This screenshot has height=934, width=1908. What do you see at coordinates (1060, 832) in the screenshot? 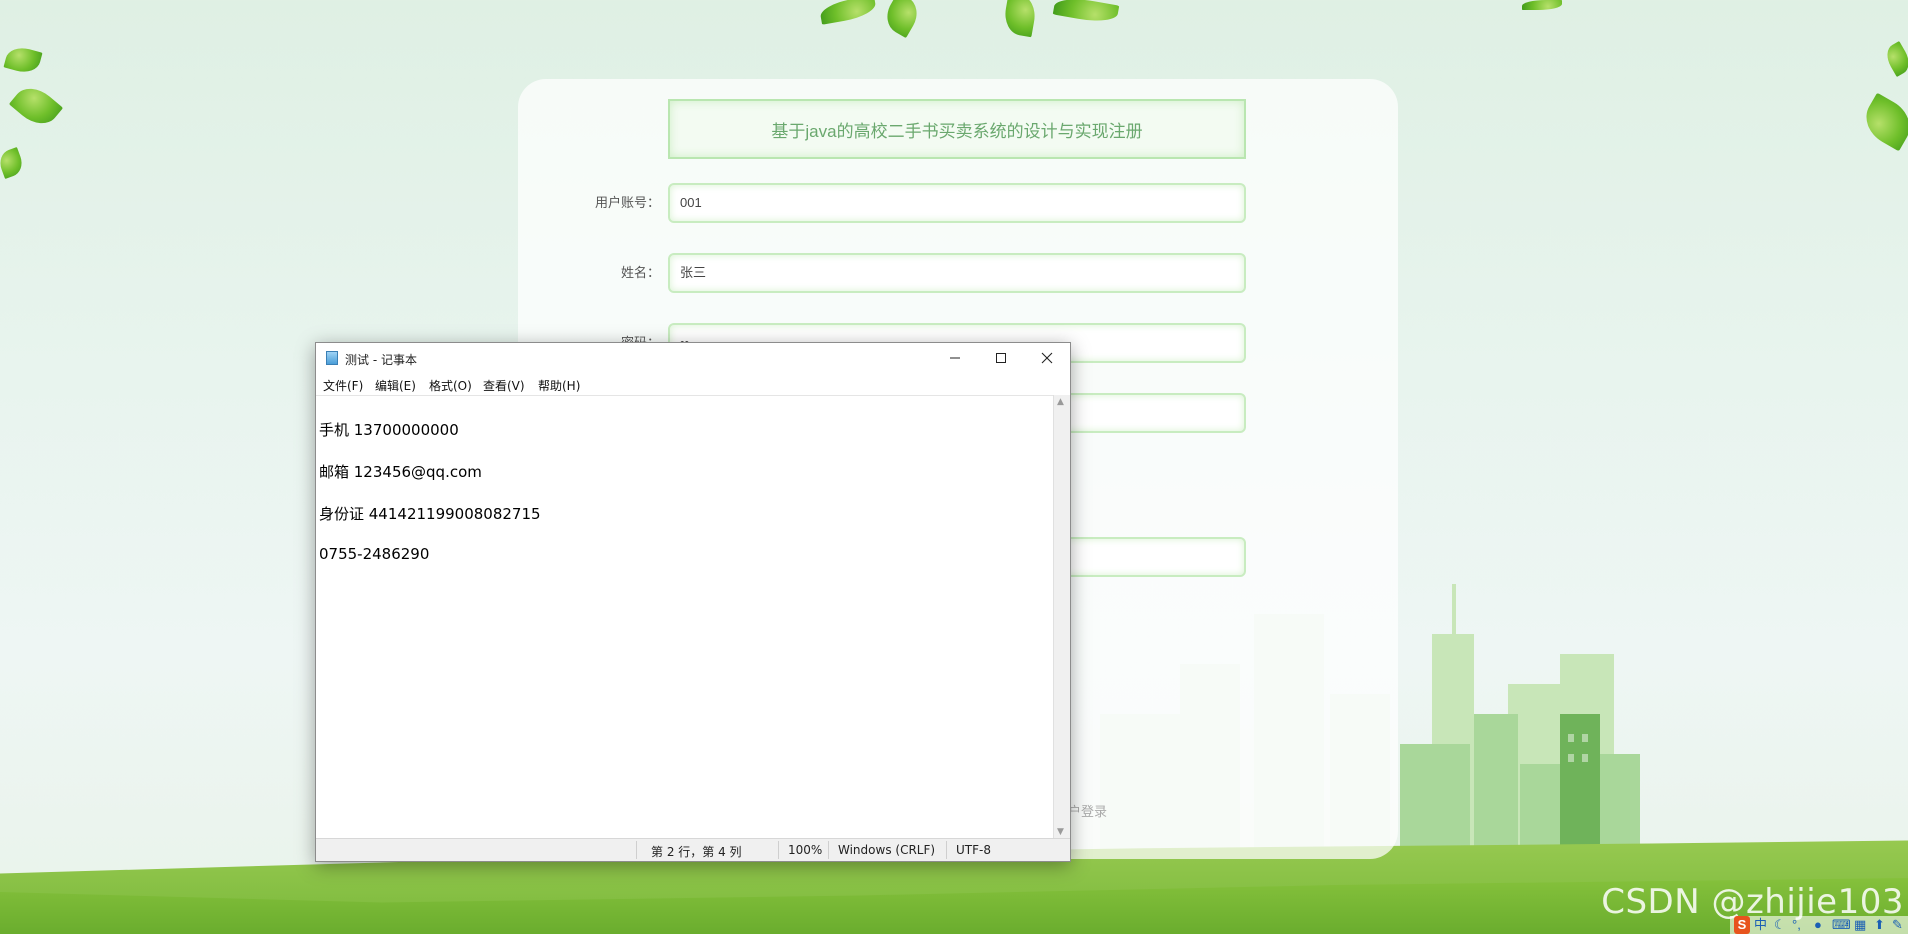
I see `scroll-down-icon: ▼` at bounding box center [1060, 832].